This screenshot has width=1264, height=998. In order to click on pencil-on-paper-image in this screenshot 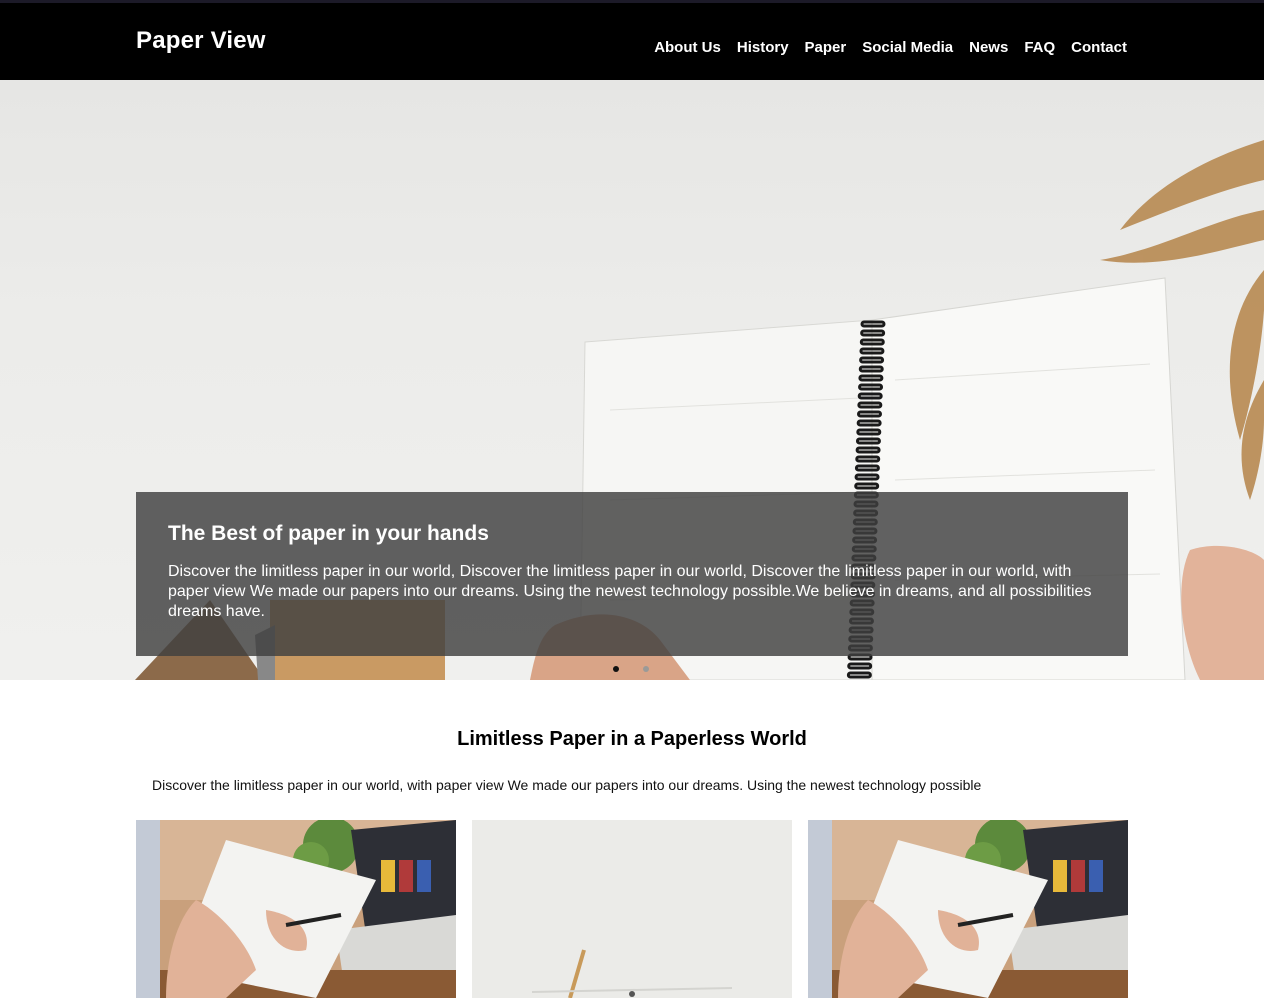, I will do `click(632, 909)`.